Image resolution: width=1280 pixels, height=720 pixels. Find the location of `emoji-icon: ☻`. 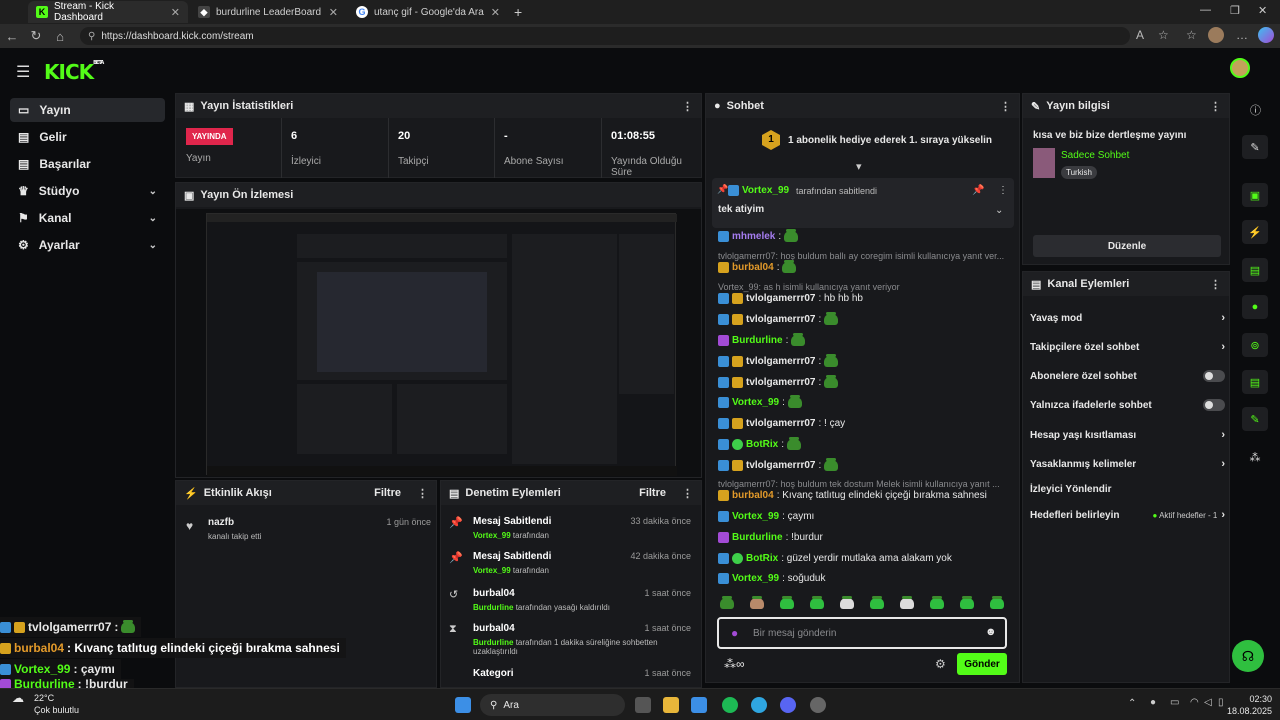

emoji-icon: ☻ is located at coordinates (991, 632).